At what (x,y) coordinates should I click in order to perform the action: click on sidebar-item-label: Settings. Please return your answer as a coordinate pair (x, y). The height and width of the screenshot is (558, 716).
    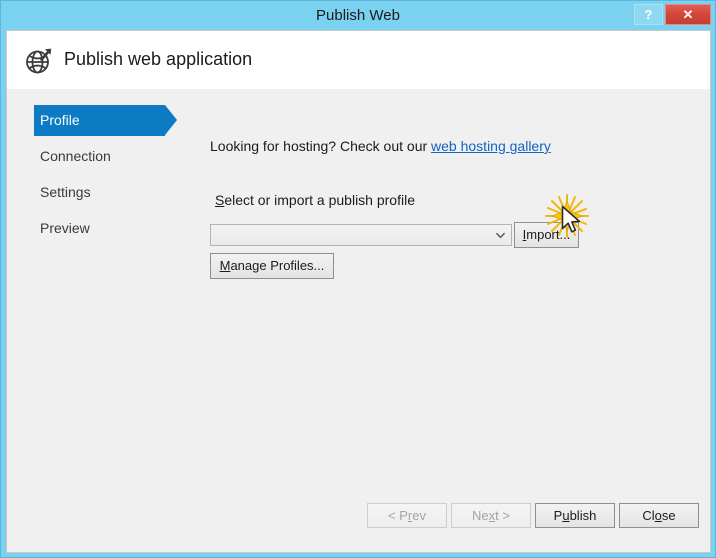
    Looking at the image, I should click on (65, 192).